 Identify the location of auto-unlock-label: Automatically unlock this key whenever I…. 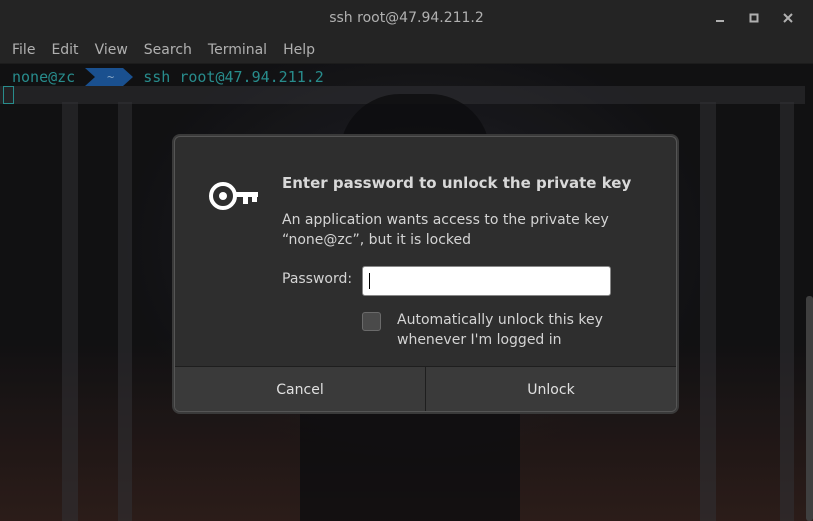
(517, 330).